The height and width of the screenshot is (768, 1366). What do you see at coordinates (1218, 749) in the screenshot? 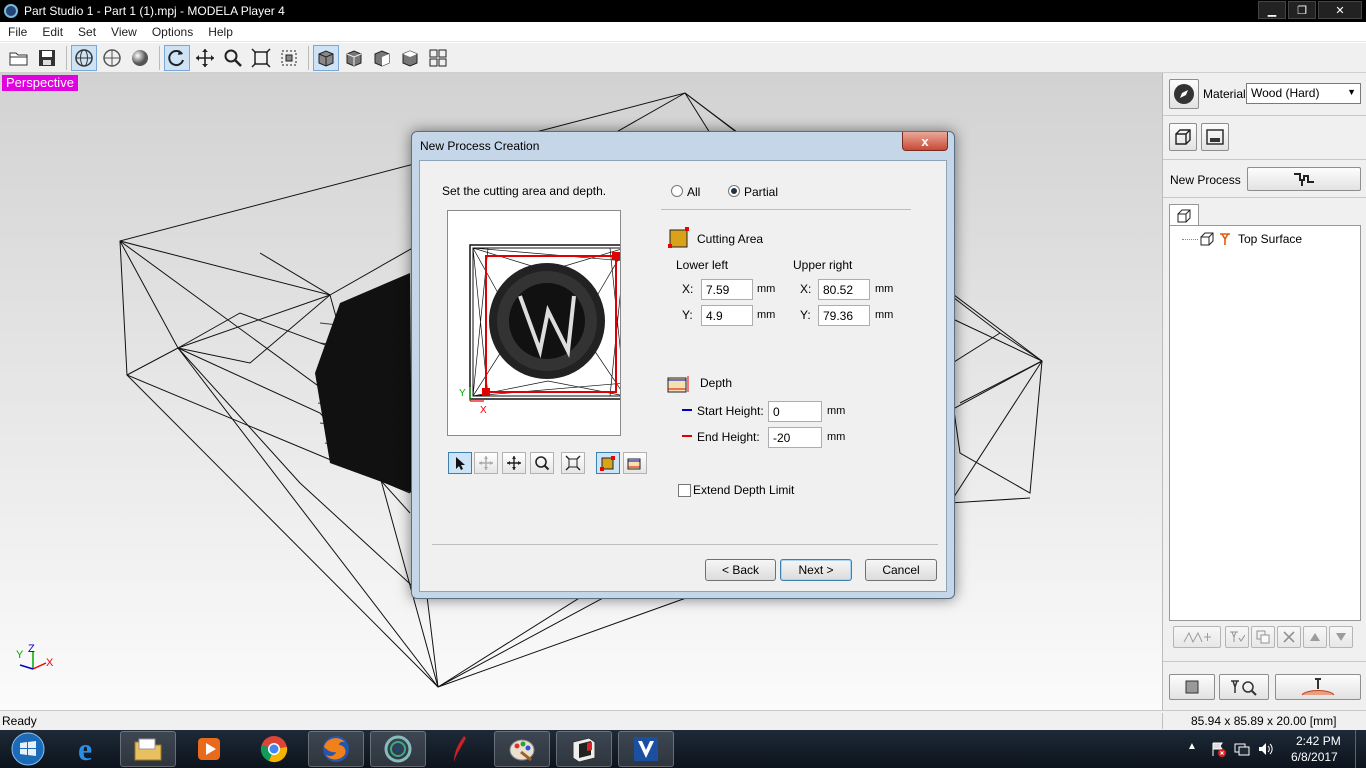
I see `flag-error-icon` at bounding box center [1218, 749].